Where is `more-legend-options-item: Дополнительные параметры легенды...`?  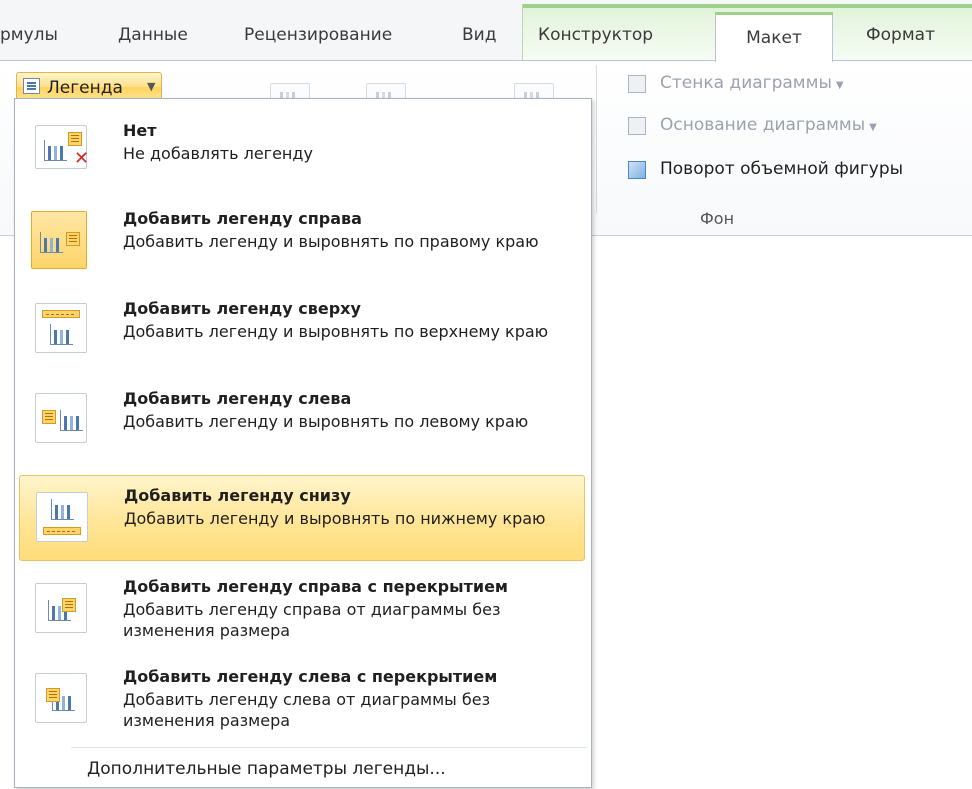
more-legend-options-item: Дополнительные параметры легенды... is located at coordinates (266, 769).